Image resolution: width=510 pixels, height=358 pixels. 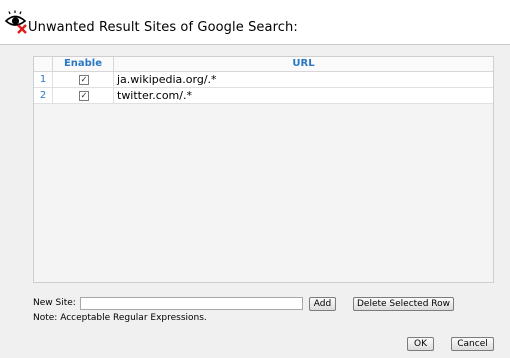 I want to click on column-header-enable: Enable, so click(x=83, y=64).